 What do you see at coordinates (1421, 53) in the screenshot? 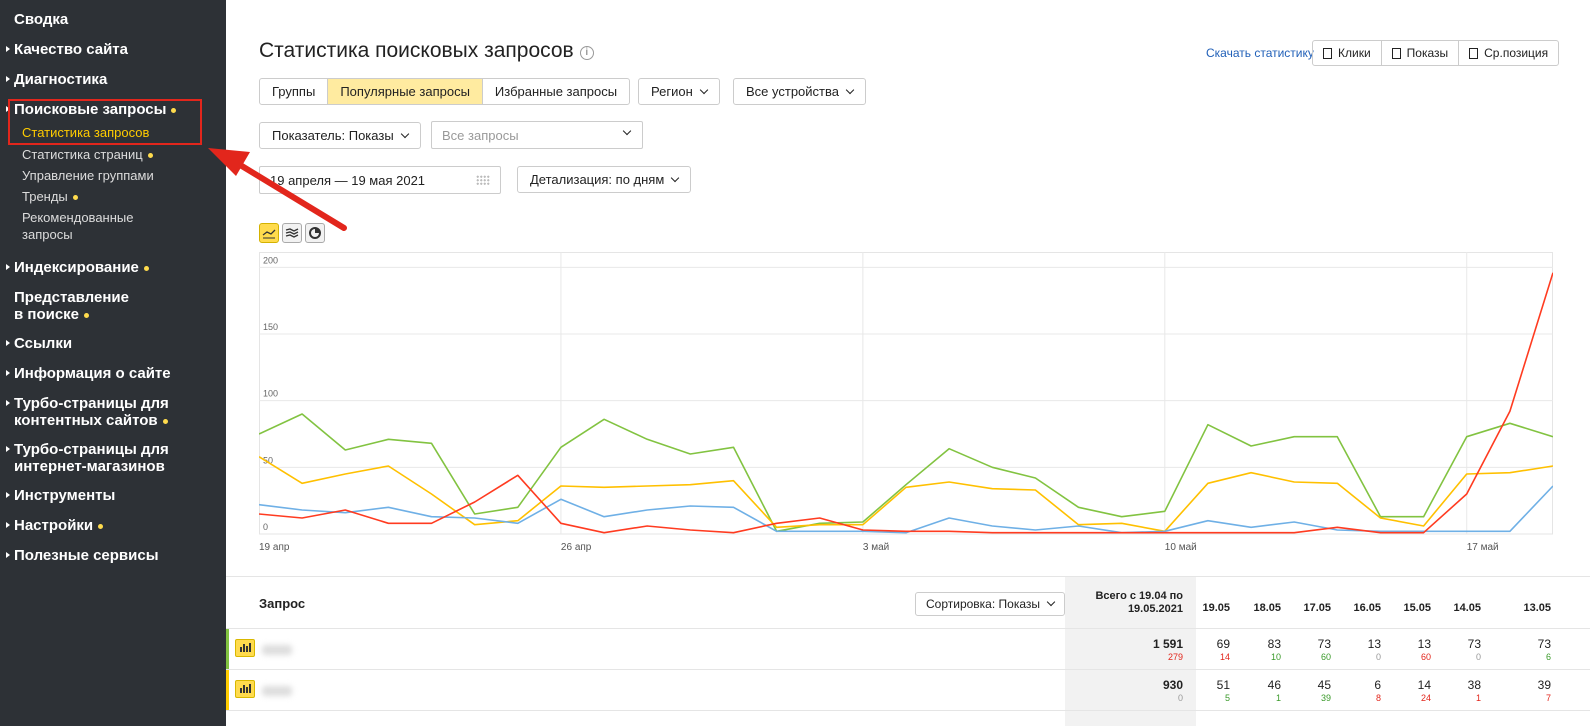
I see `download-shows-button: Показы` at bounding box center [1421, 53].